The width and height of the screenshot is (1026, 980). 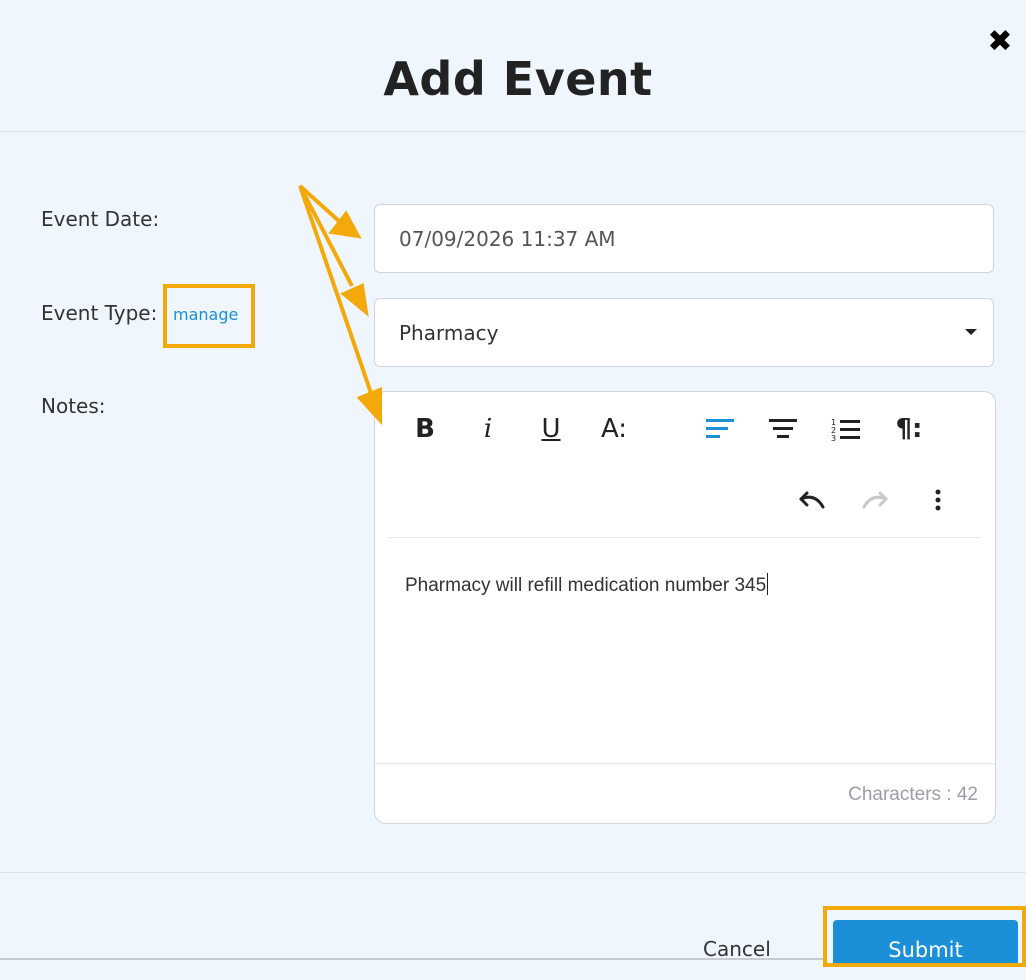 What do you see at coordinates (833, 438) in the screenshot?
I see `svg-text: 3` at bounding box center [833, 438].